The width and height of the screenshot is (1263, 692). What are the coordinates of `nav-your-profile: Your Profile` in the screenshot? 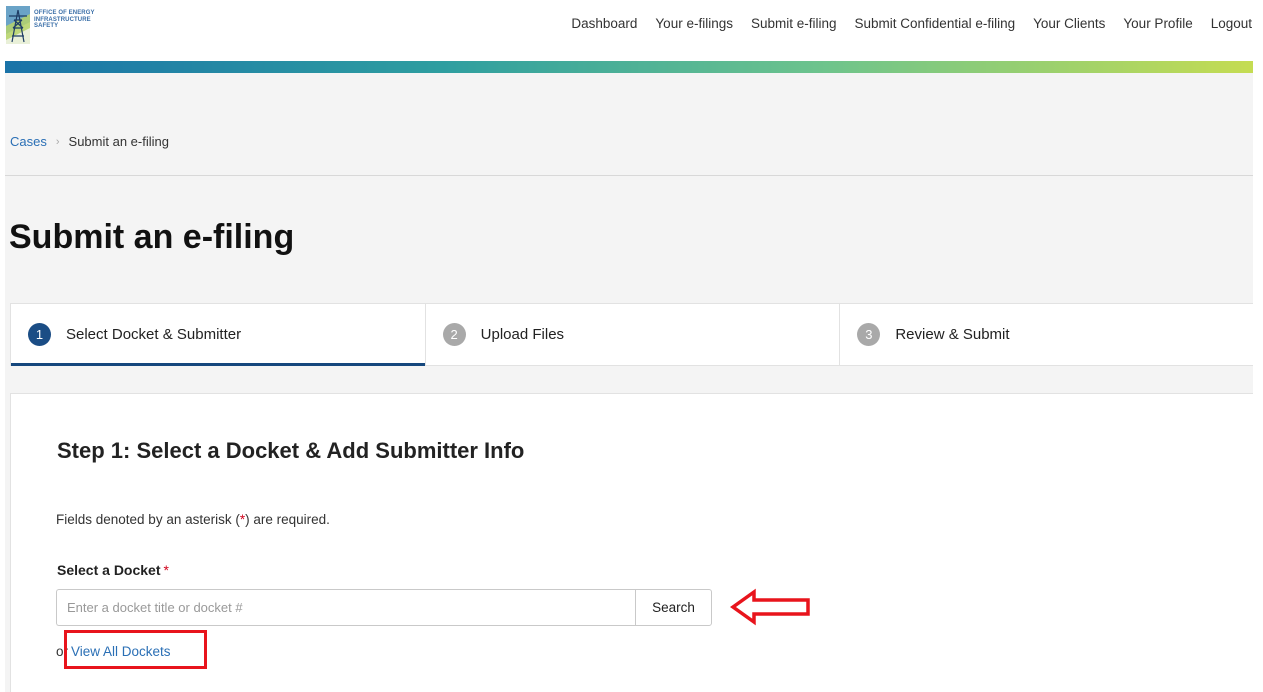 It's located at (1157, 23).